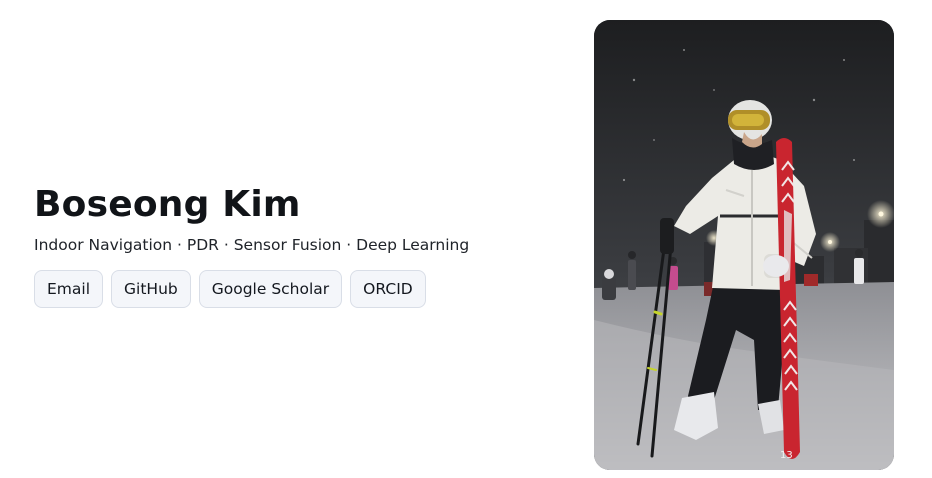  I want to click on profile-links: Email GitHub Google Scholar ORCID, so click(304, 289).